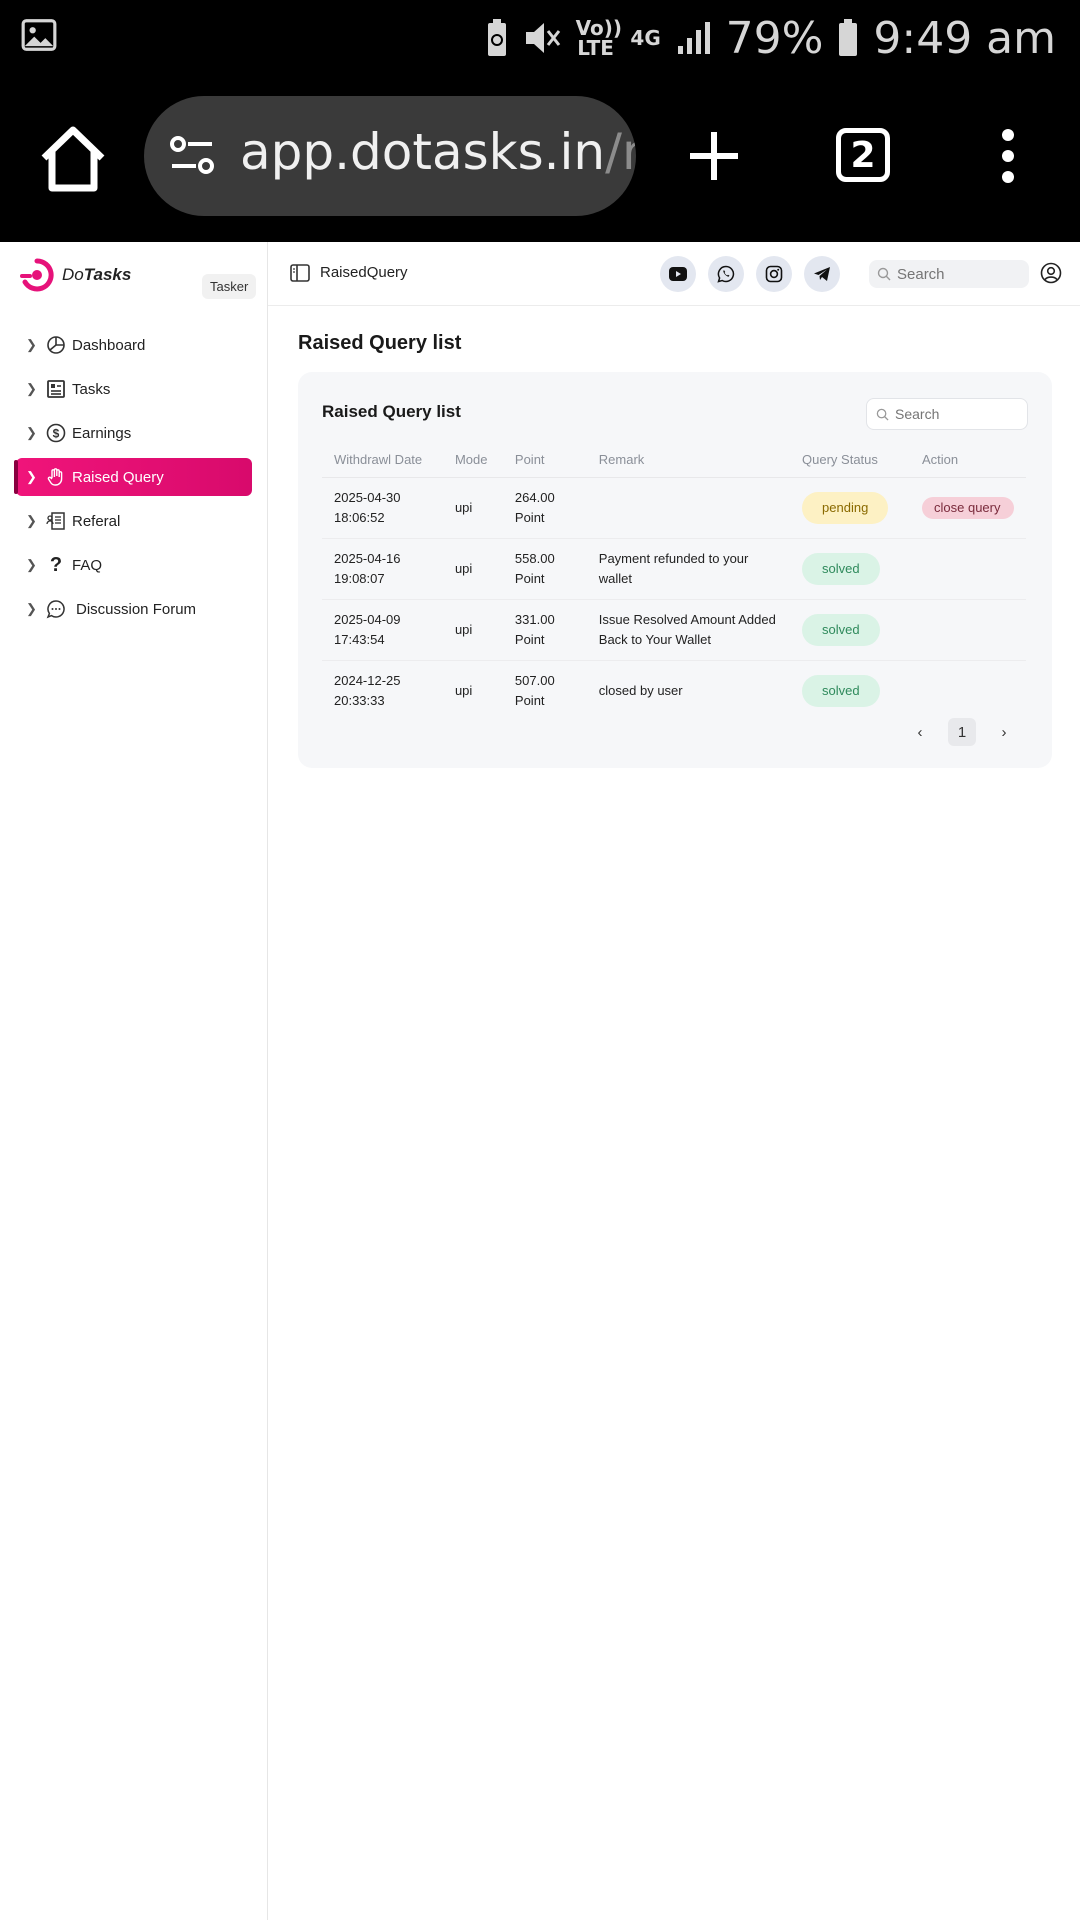 Image resolution: width=1080 pixels, height=1920 pixels. I want to click on remark-cell, so click(688, 508).